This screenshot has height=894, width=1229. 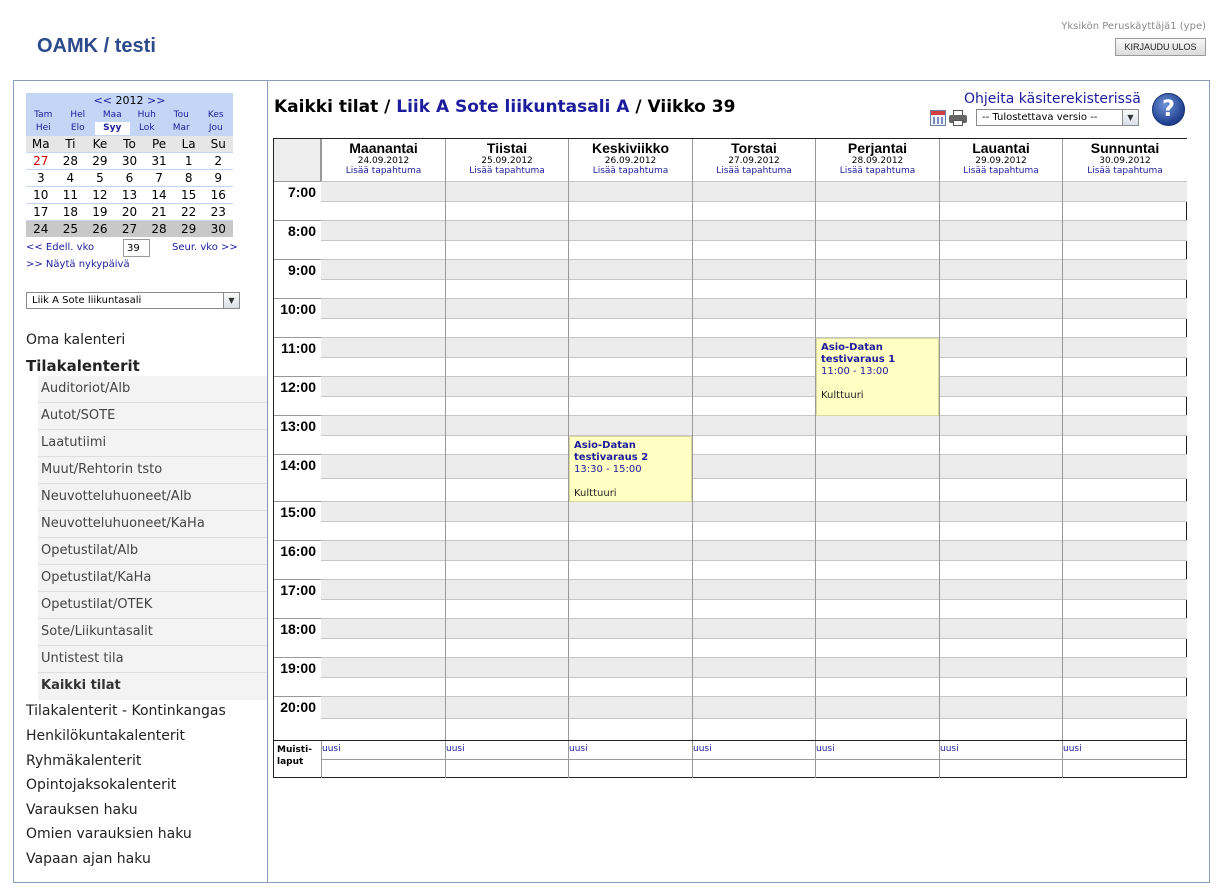 What do you see at coordinates (43, 128) in the screenshot?
I see `month-link: Hei` at bounding box center [43, 128].